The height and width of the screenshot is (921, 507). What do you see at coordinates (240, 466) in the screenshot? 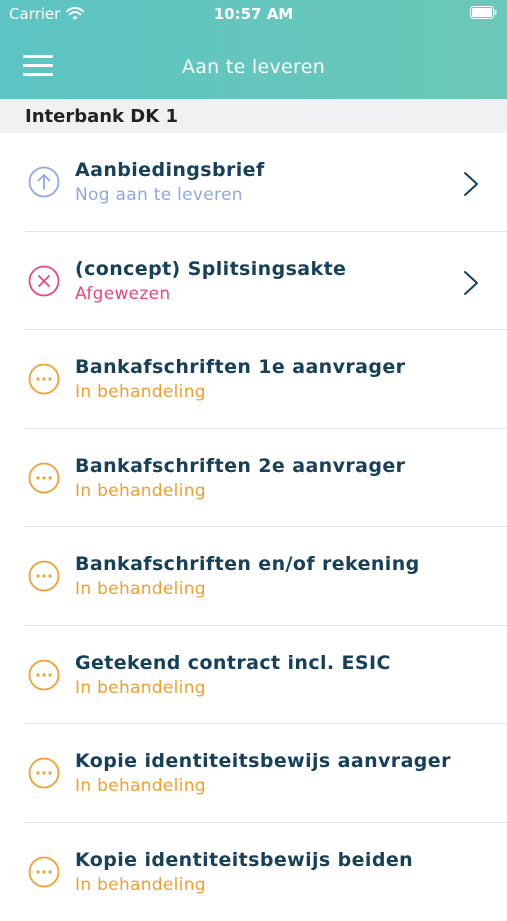
I see `item-title: Bankafschriften 2e aanvrager` at bounding box center [240, 466].